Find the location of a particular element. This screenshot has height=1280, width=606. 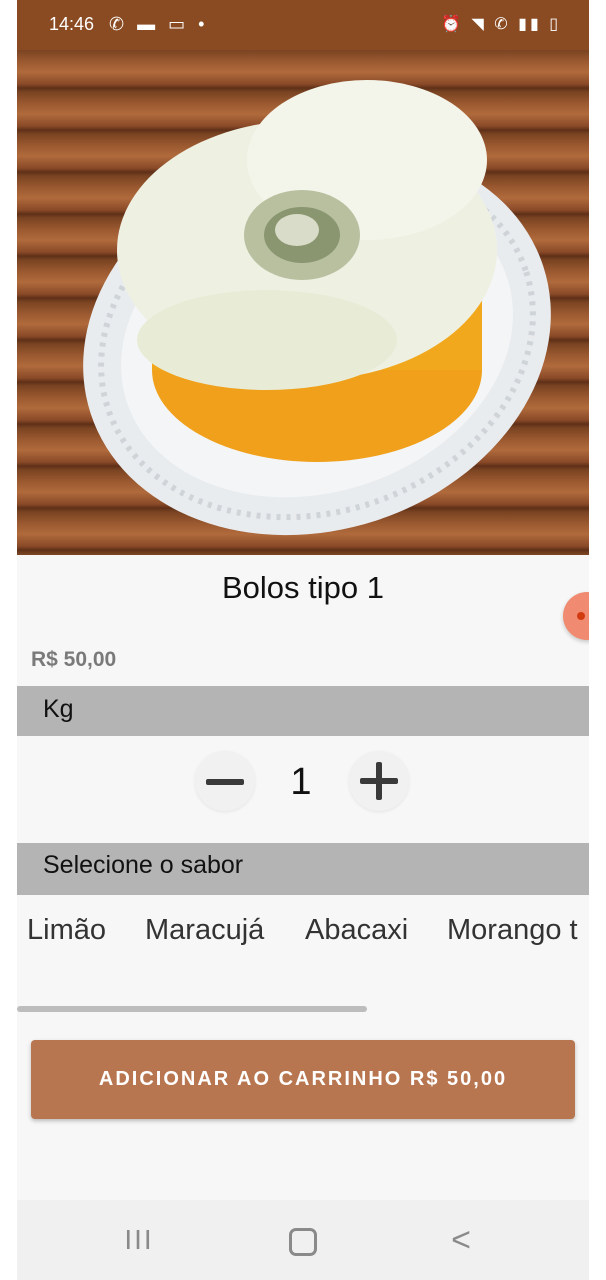

quantity-value: 1 is located at coordinates (301, 782).